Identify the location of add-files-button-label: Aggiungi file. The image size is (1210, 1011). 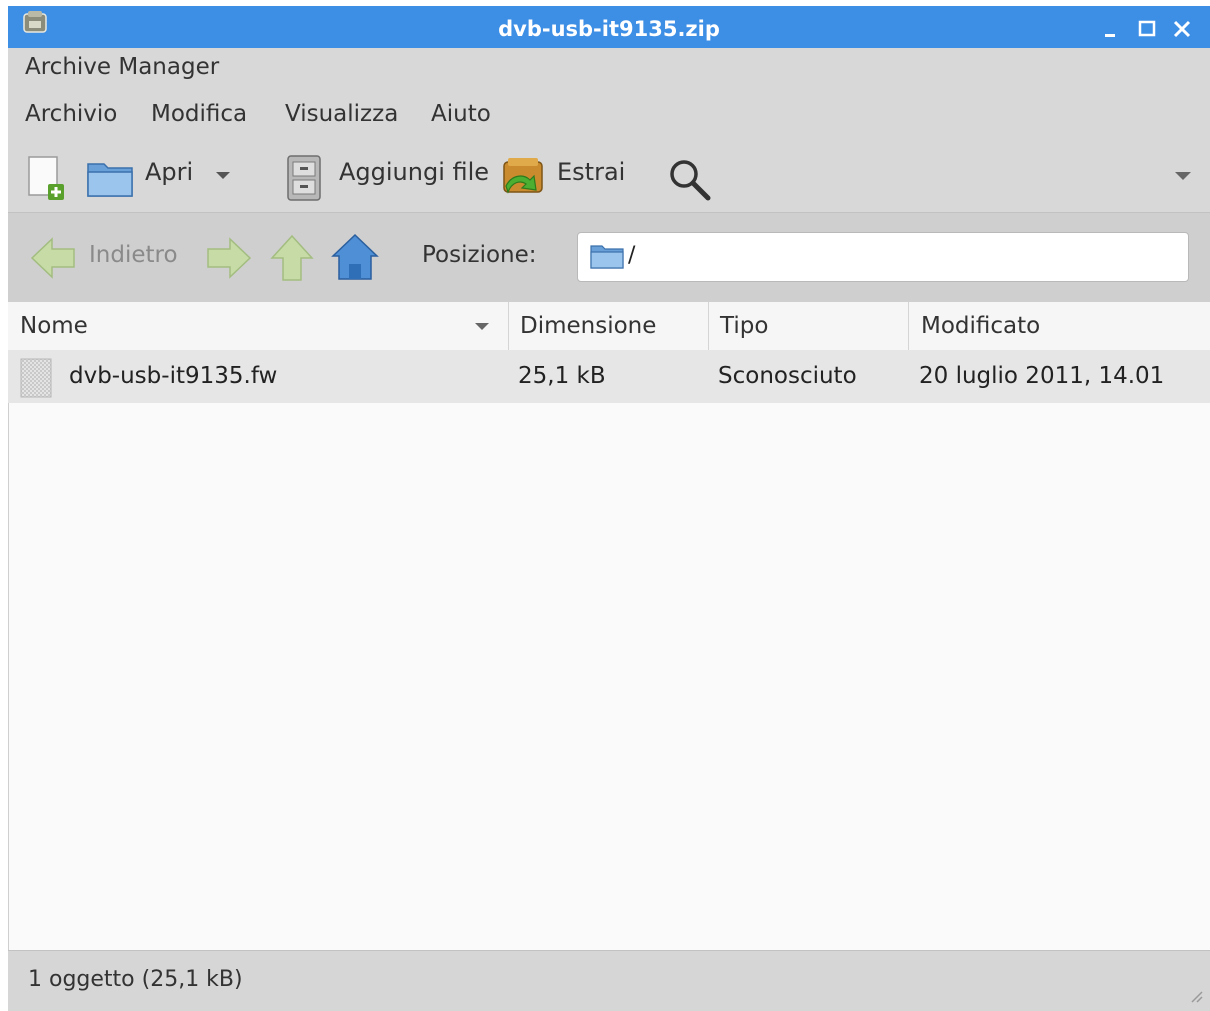
(414, 172).